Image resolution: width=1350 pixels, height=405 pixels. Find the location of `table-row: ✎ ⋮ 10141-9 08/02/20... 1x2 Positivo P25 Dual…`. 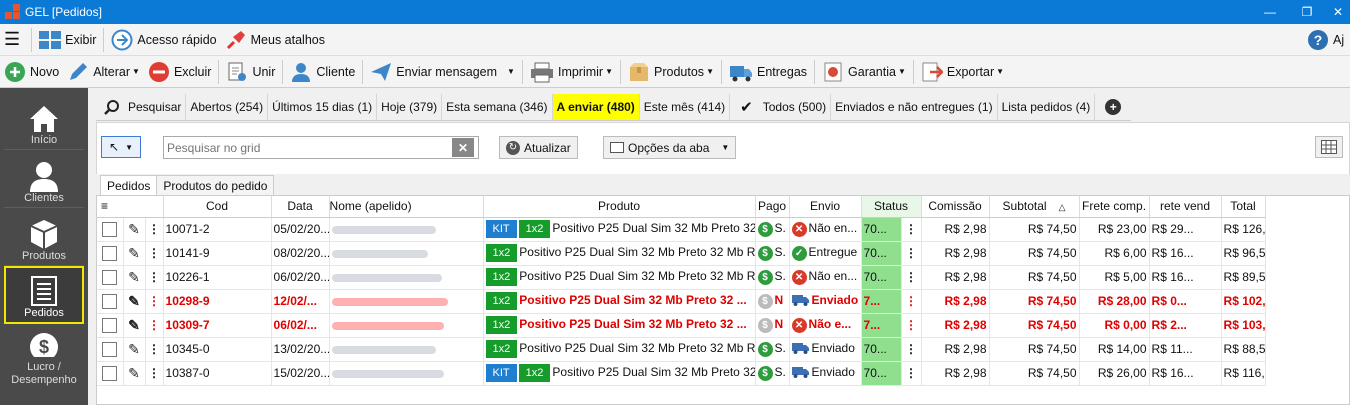

table-row: ✎ ⋮ 10141-9 08/02/20... 1x2 Positivo P25 Dual… is located at coordinates (723, 253).